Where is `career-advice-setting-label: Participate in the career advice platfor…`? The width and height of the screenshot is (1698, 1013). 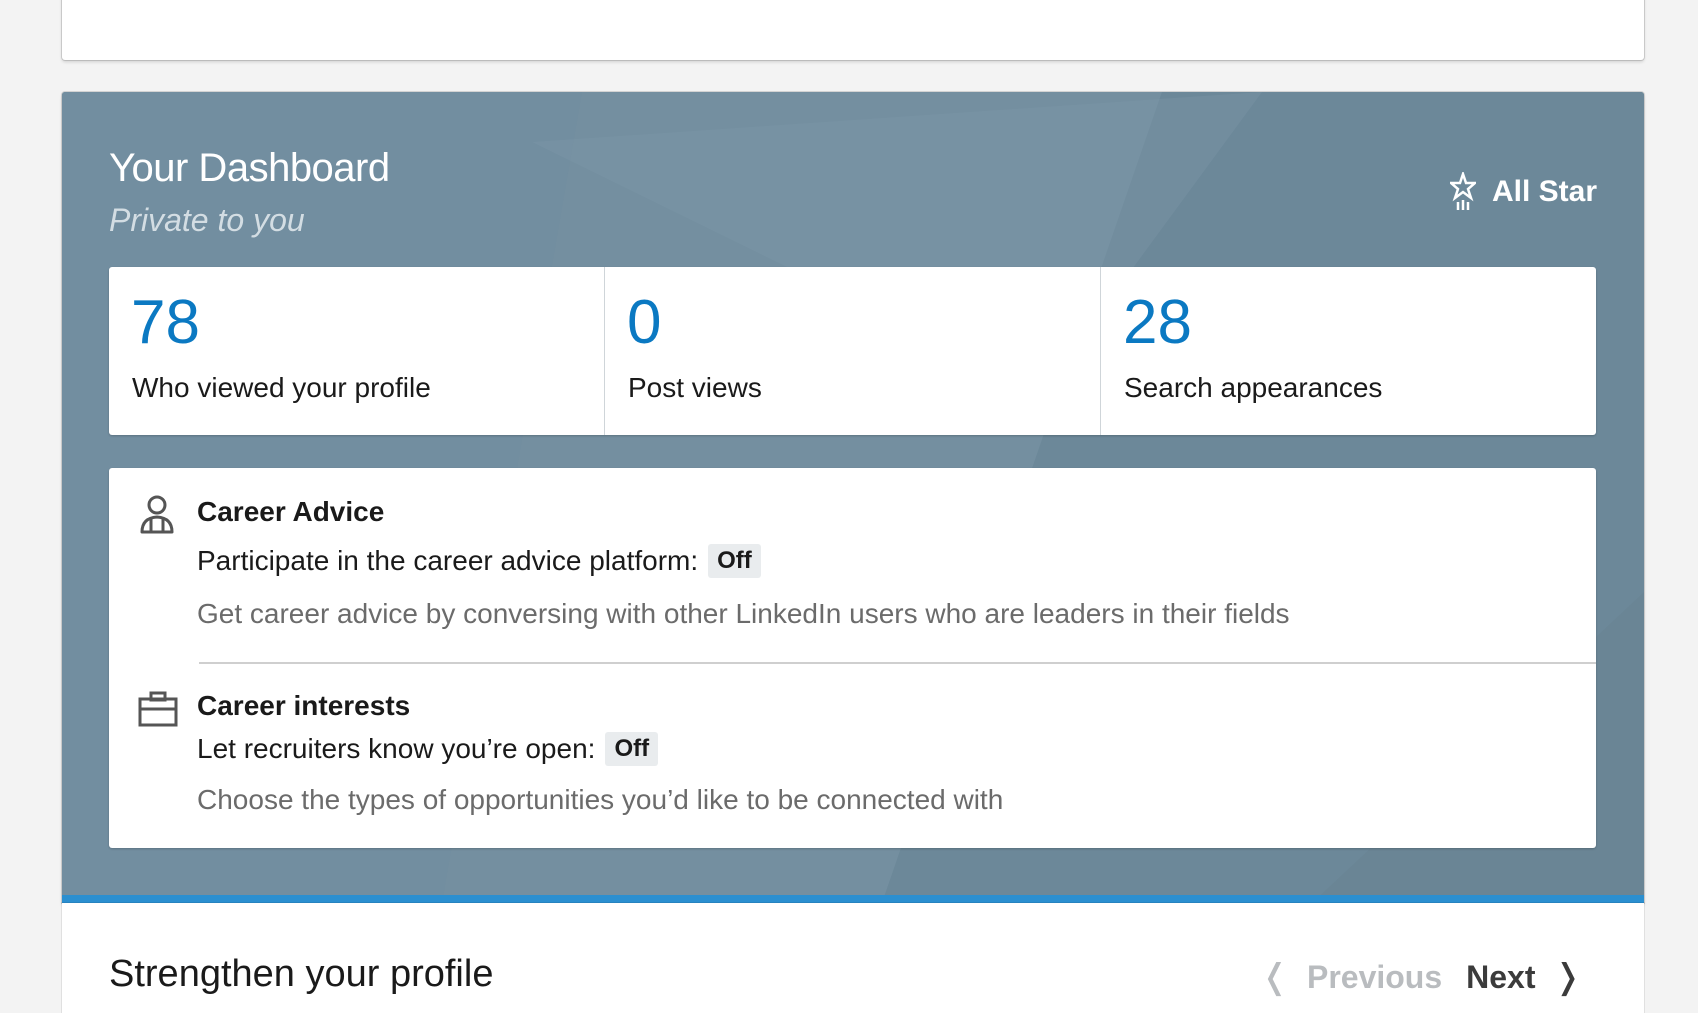 career-advice-setting-label: Participate in the career advice platfor… is located at coordinates (448, 560).